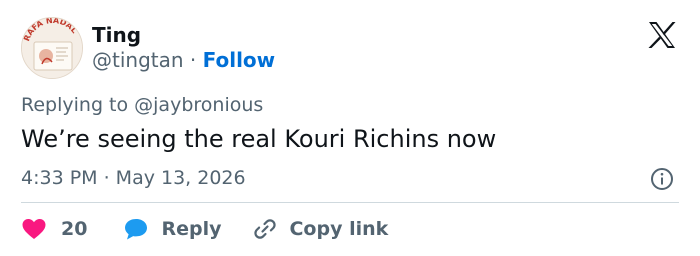 This screenshot has height=256, width=700. What do you see at coordinates (350, 202) in the screenshot?
I see `divider` at bounding box center [350, 202].